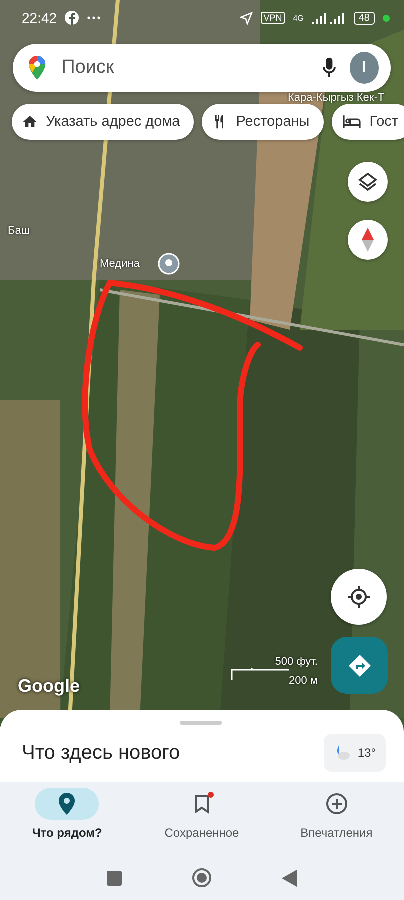  I want to click on directions-icon, so click(360, 666).